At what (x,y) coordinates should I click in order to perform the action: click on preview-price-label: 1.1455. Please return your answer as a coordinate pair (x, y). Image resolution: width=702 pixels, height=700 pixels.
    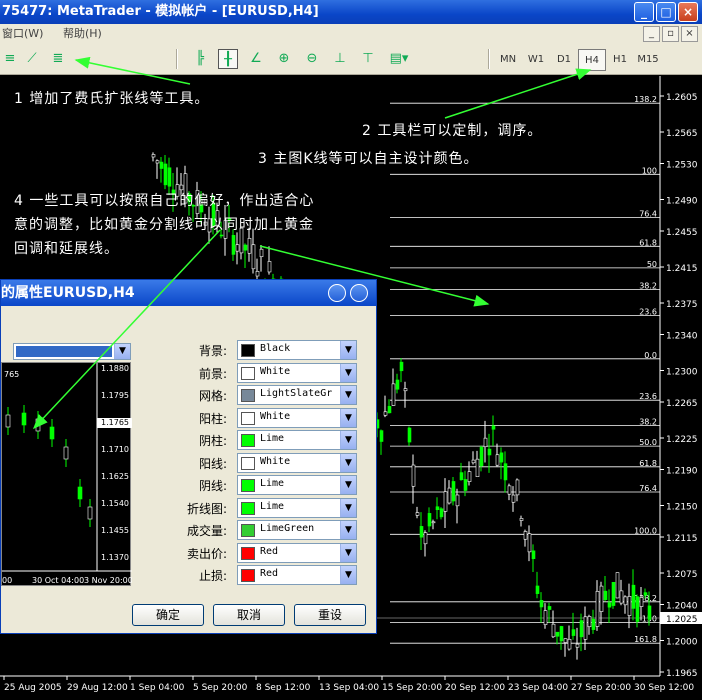
    Looking at the image, I should click on (115, 530).